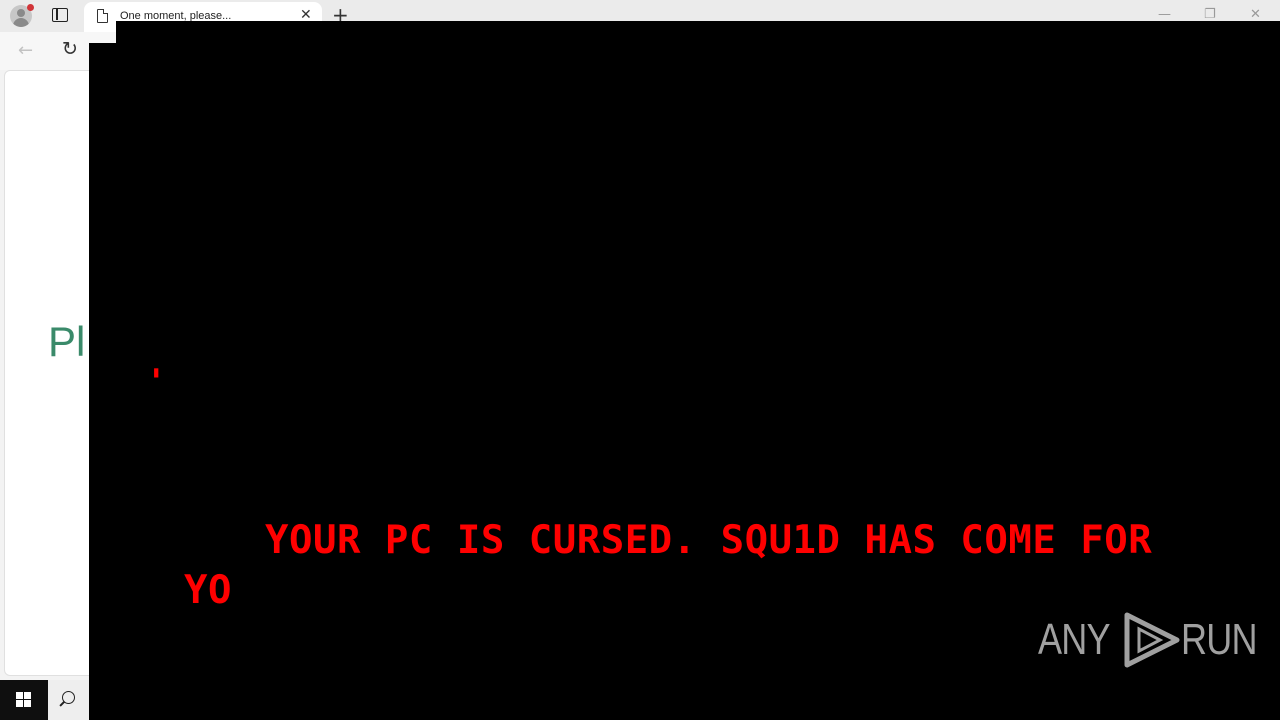 This screenshot has height=720, width=1280. What do you see at coordinates (25, 50) in the screenshot?
I see `back-arrow-icon: ←` at bounding box center [25, 50].